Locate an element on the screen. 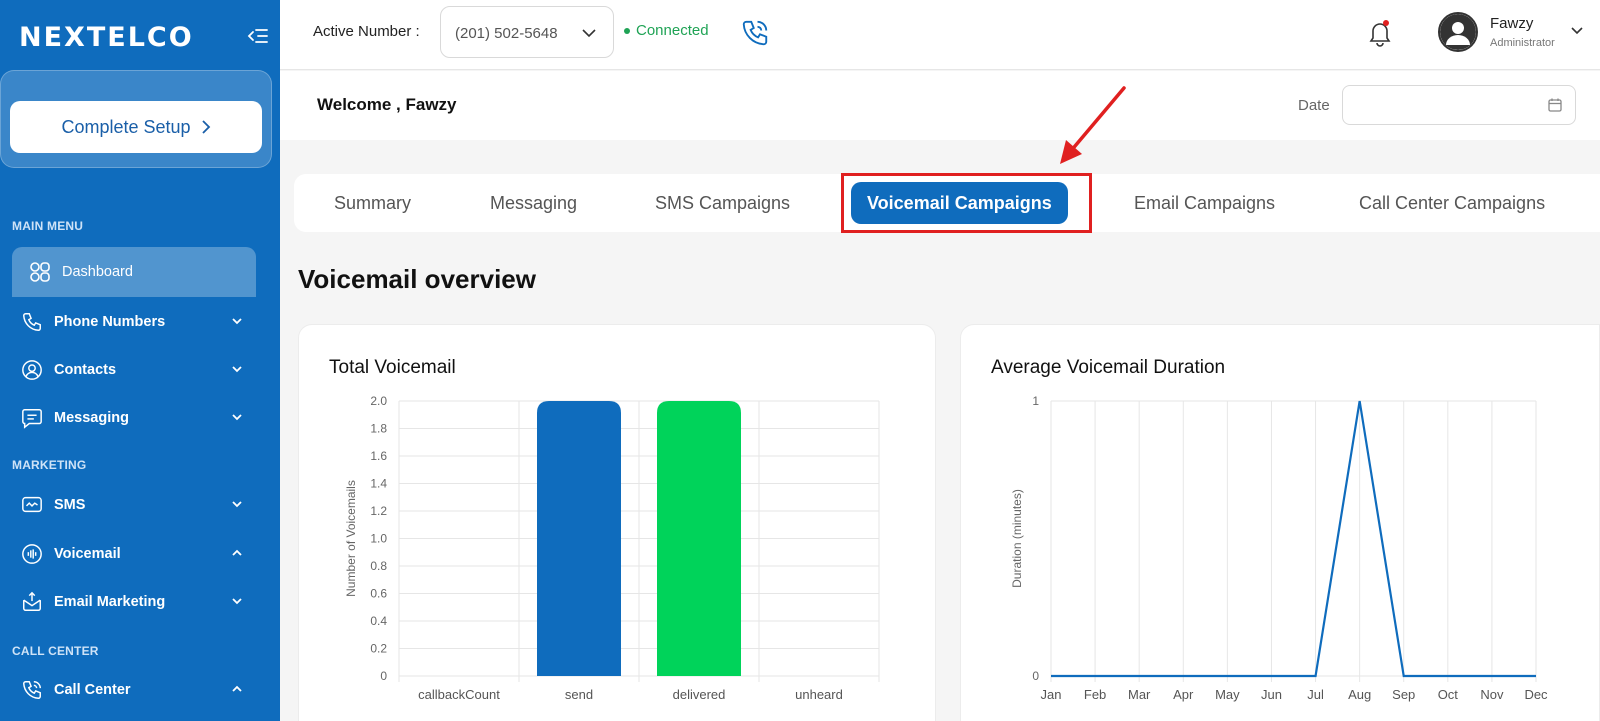 Image resolution: width=1600 pixels, height=721 pixels. active-number-select: (201) 502-5648 is located at coordinates (527, 32).